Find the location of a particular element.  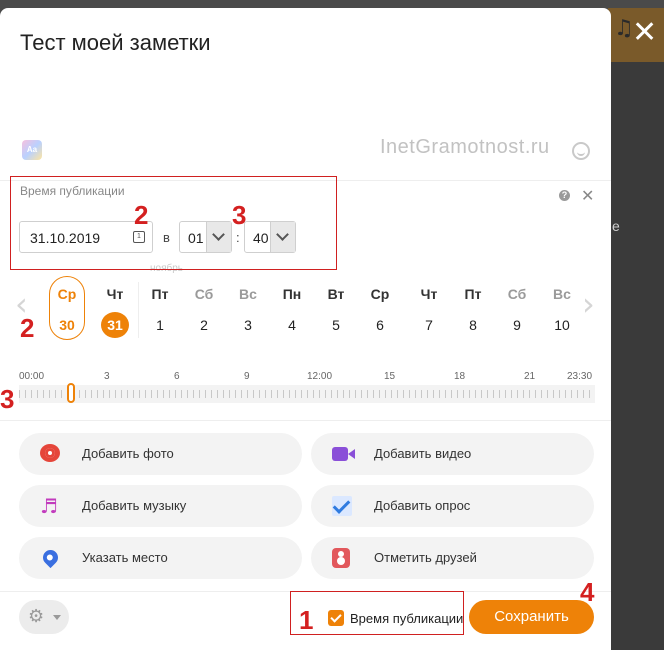

slider-ticks is located at coordinates (307, 394).